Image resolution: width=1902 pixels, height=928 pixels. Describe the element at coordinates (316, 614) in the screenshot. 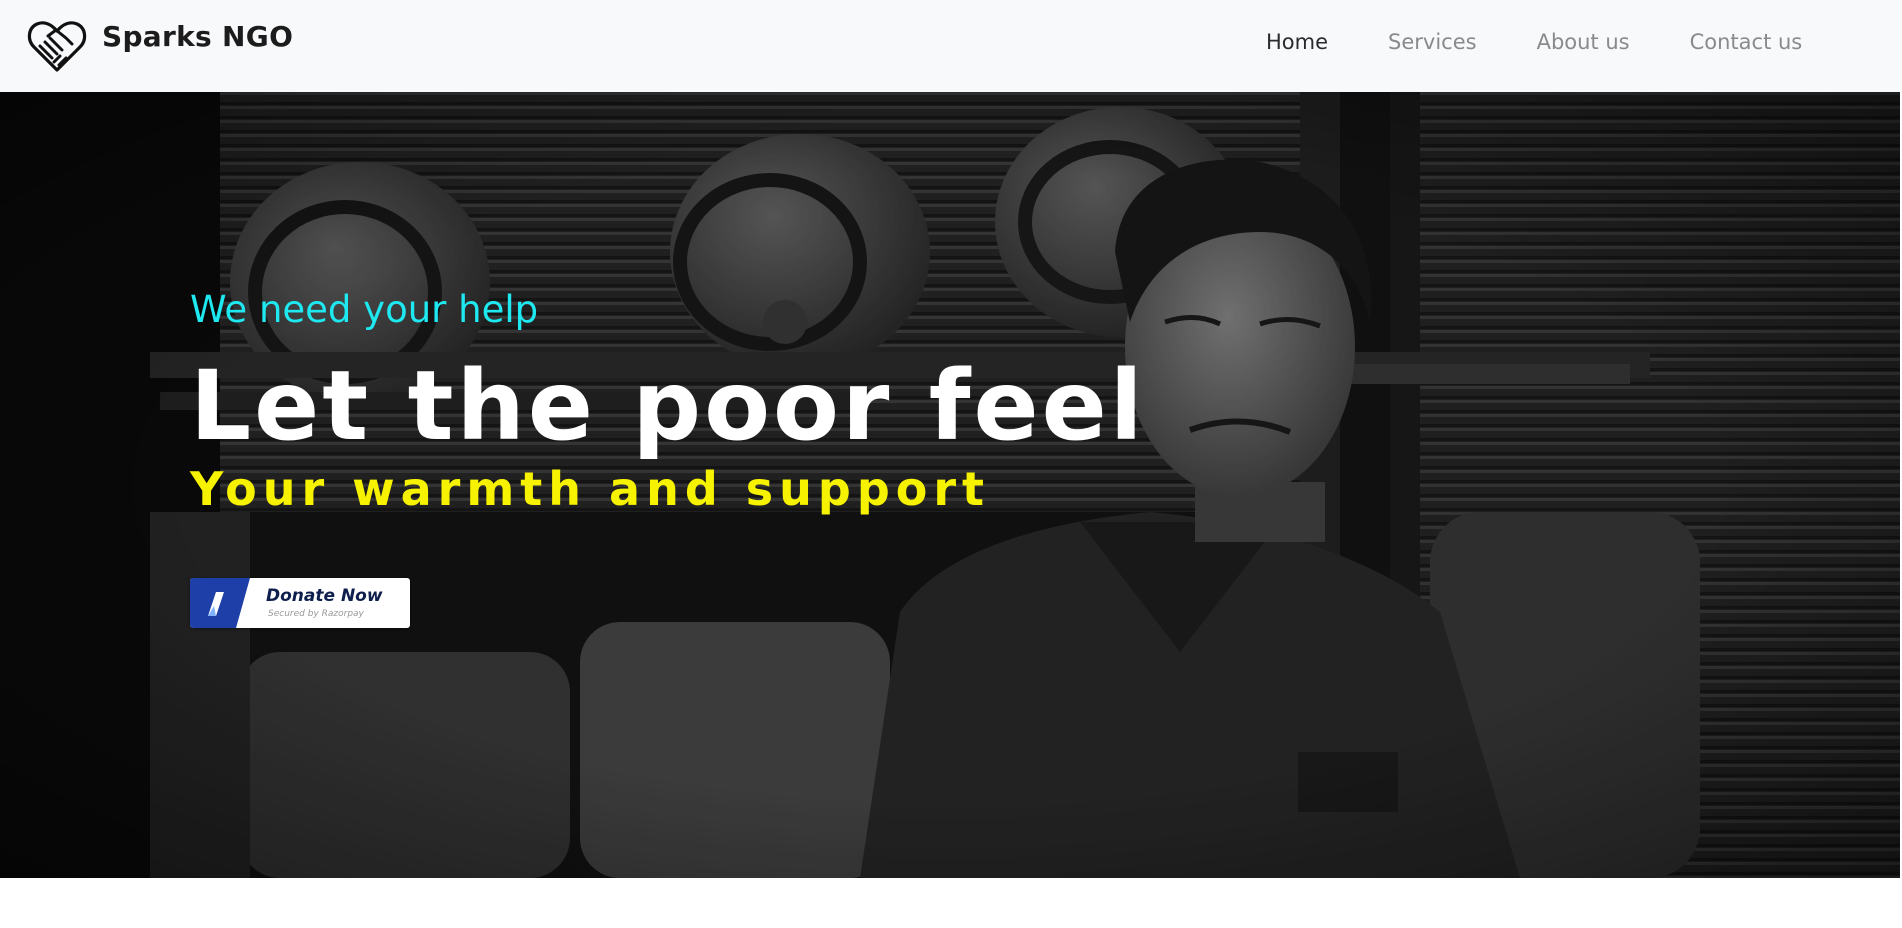

I see `donate-secured-text: Secured by Razorpay` at that location.